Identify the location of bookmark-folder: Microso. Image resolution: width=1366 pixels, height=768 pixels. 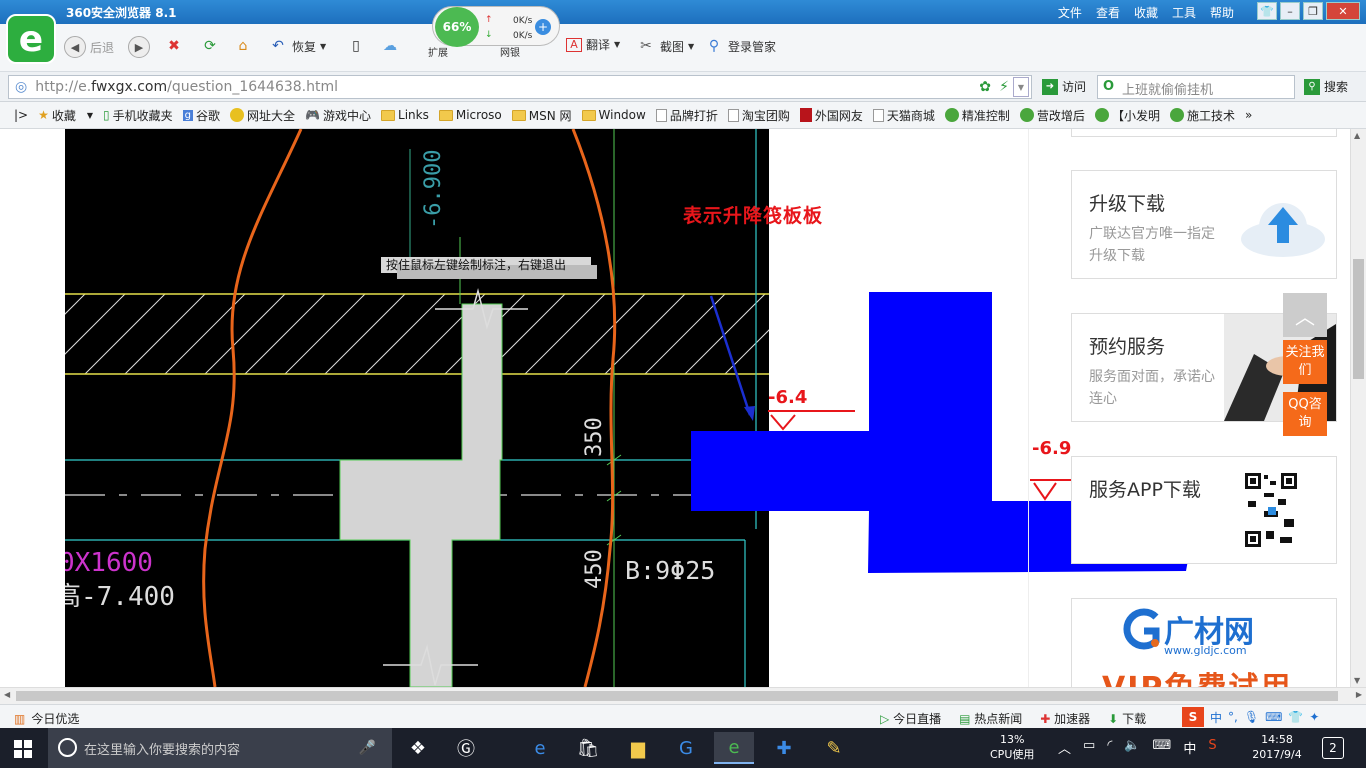
(470, 115).